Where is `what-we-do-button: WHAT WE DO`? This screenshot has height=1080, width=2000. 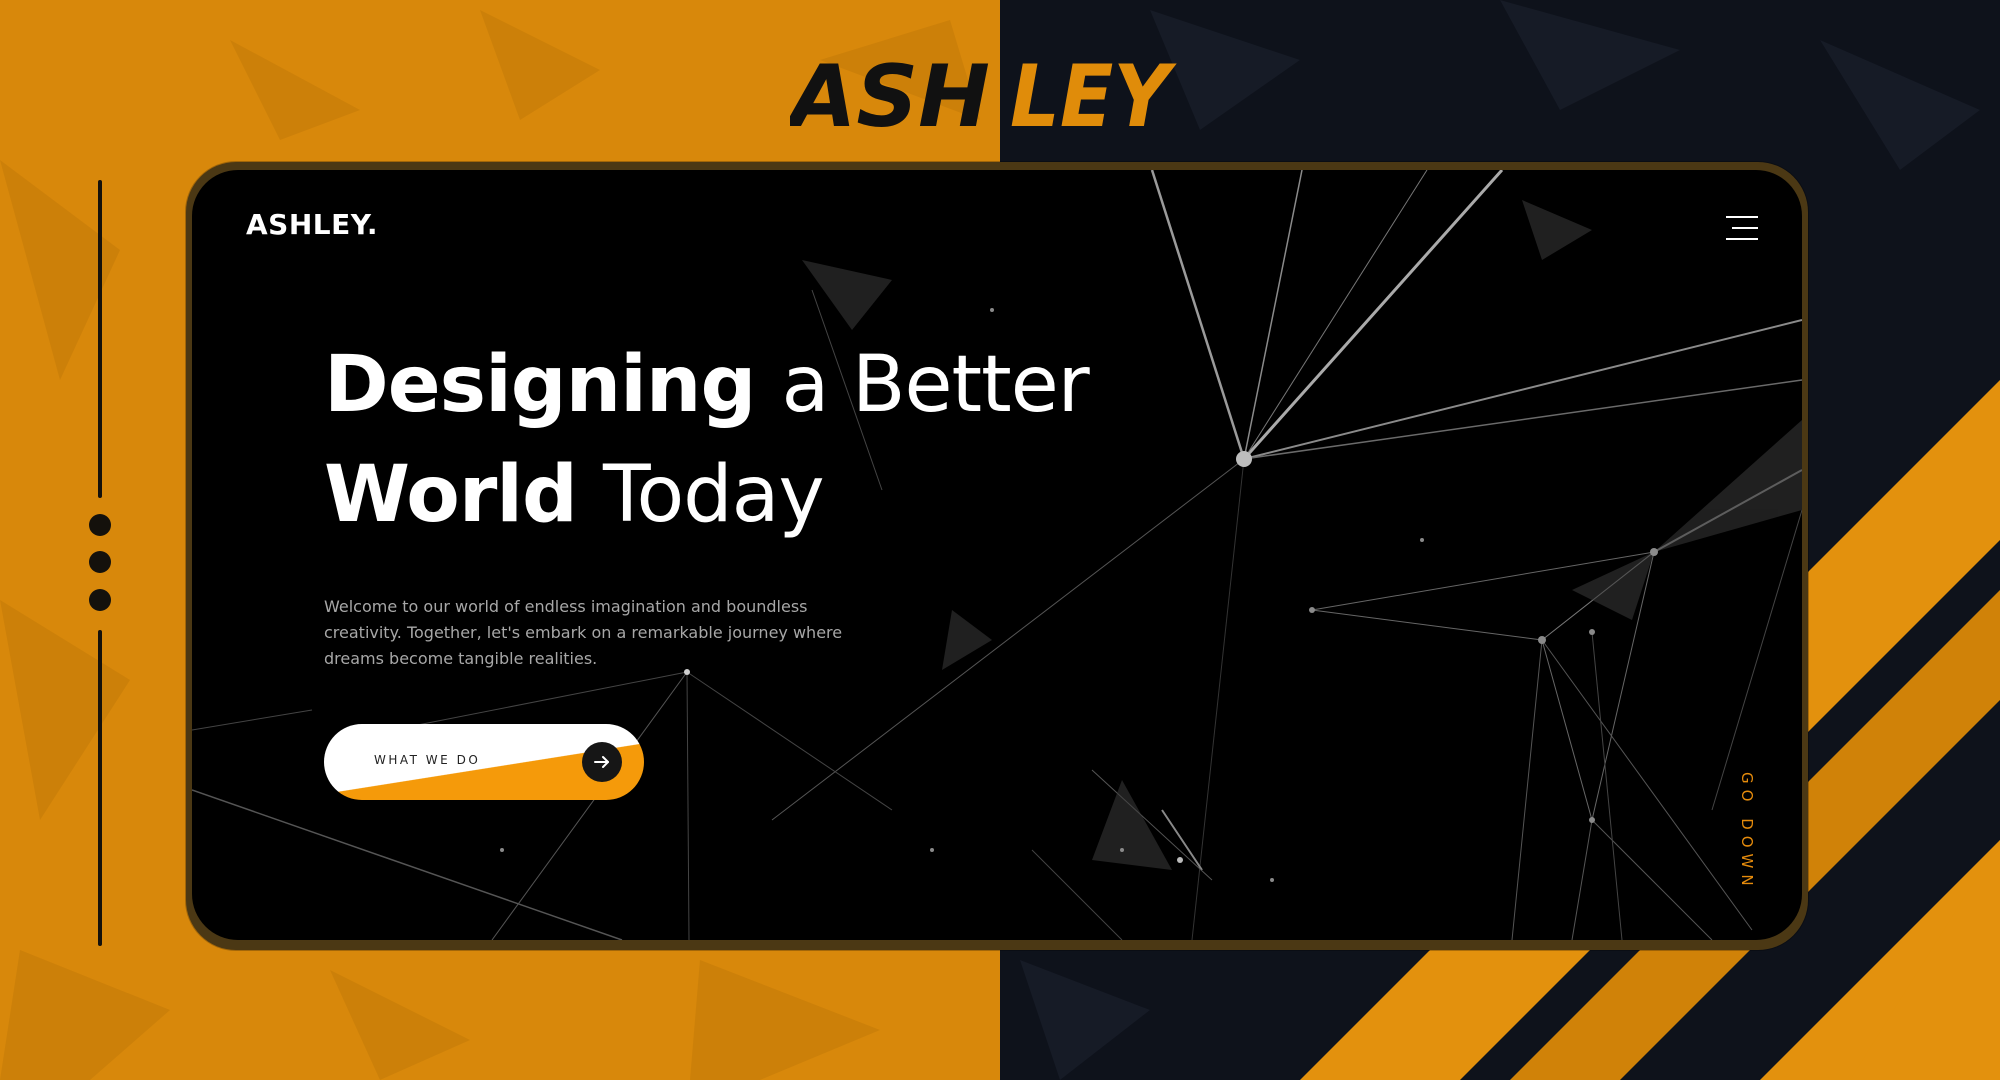 what-we-do-button: WHAT WE DO is located at coordinates (484, 762).